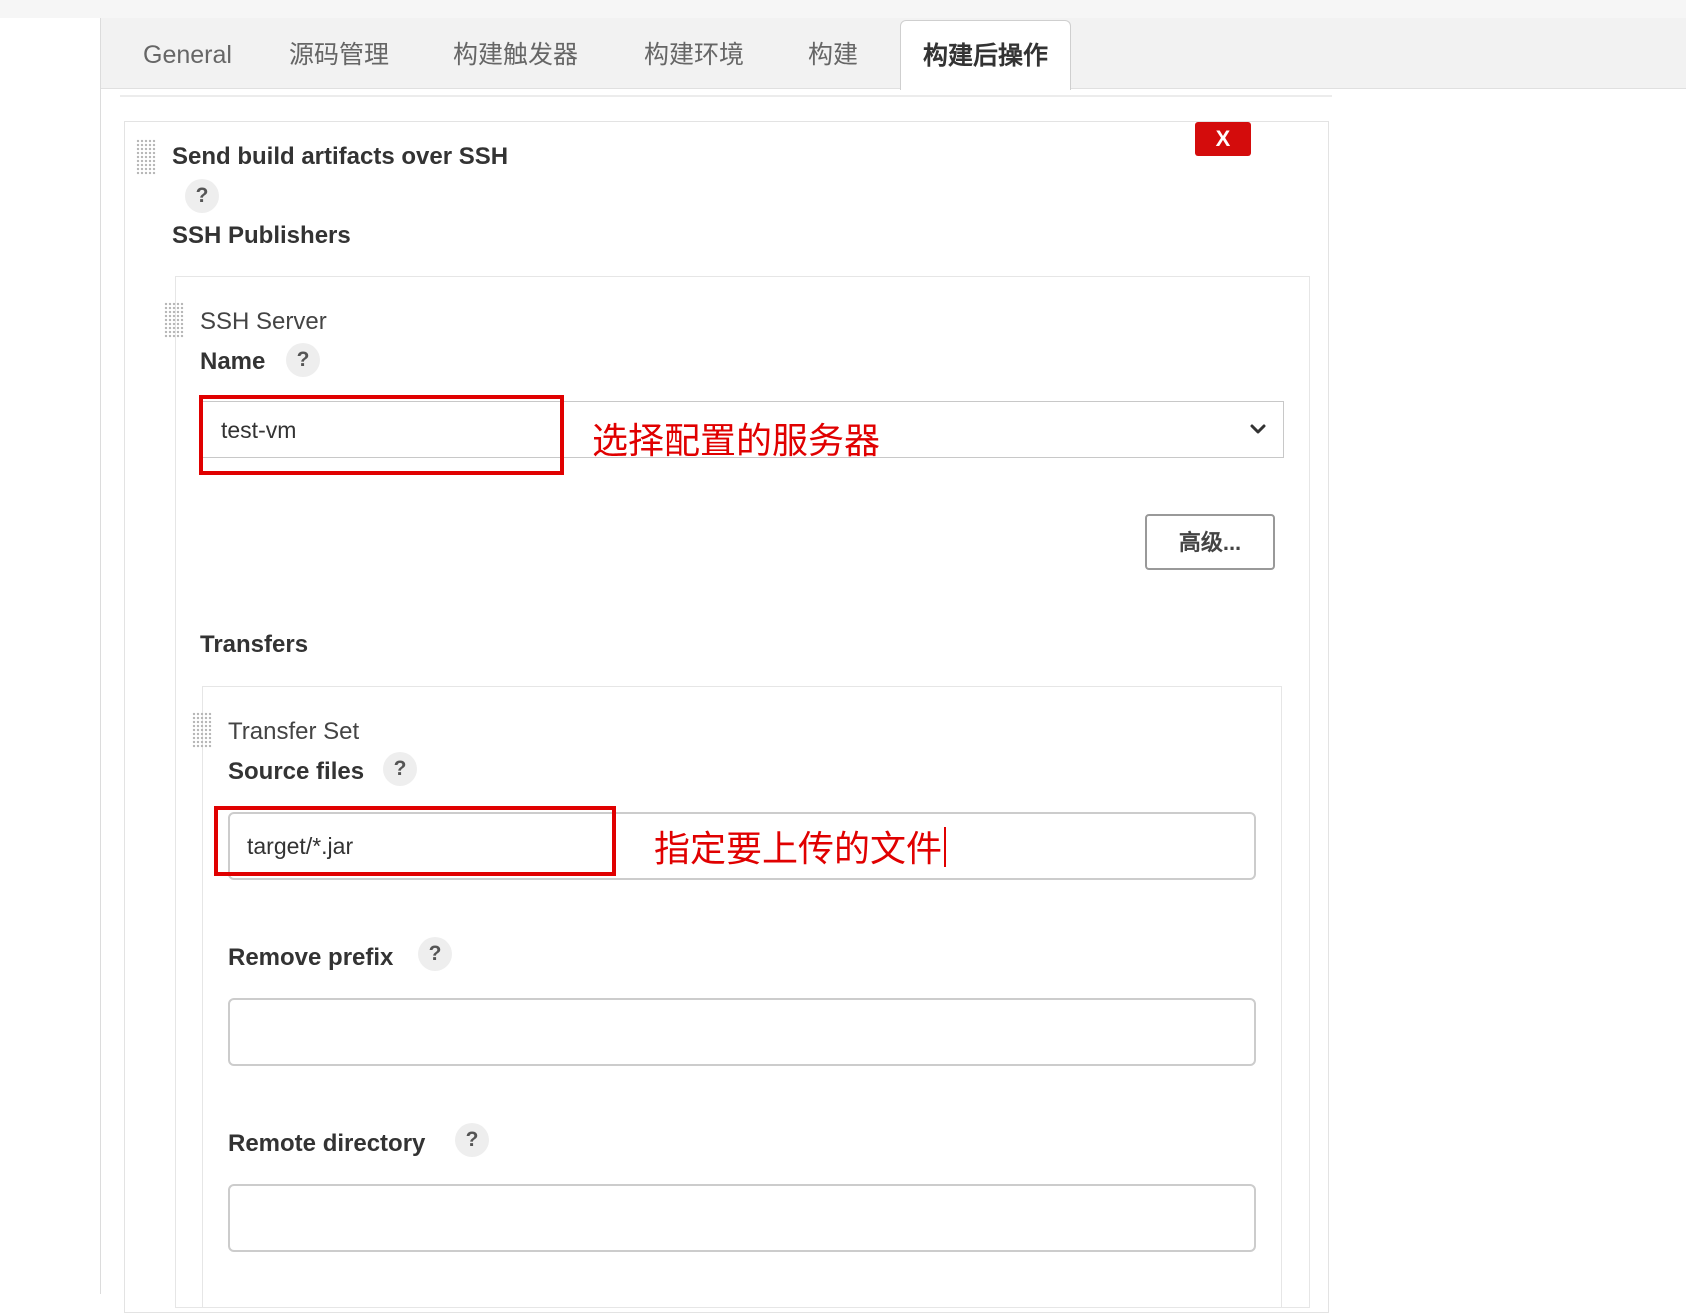  Describe the element at coordinates (742, 1218) in the screenshot. I see `remote-directory-input` at that location.